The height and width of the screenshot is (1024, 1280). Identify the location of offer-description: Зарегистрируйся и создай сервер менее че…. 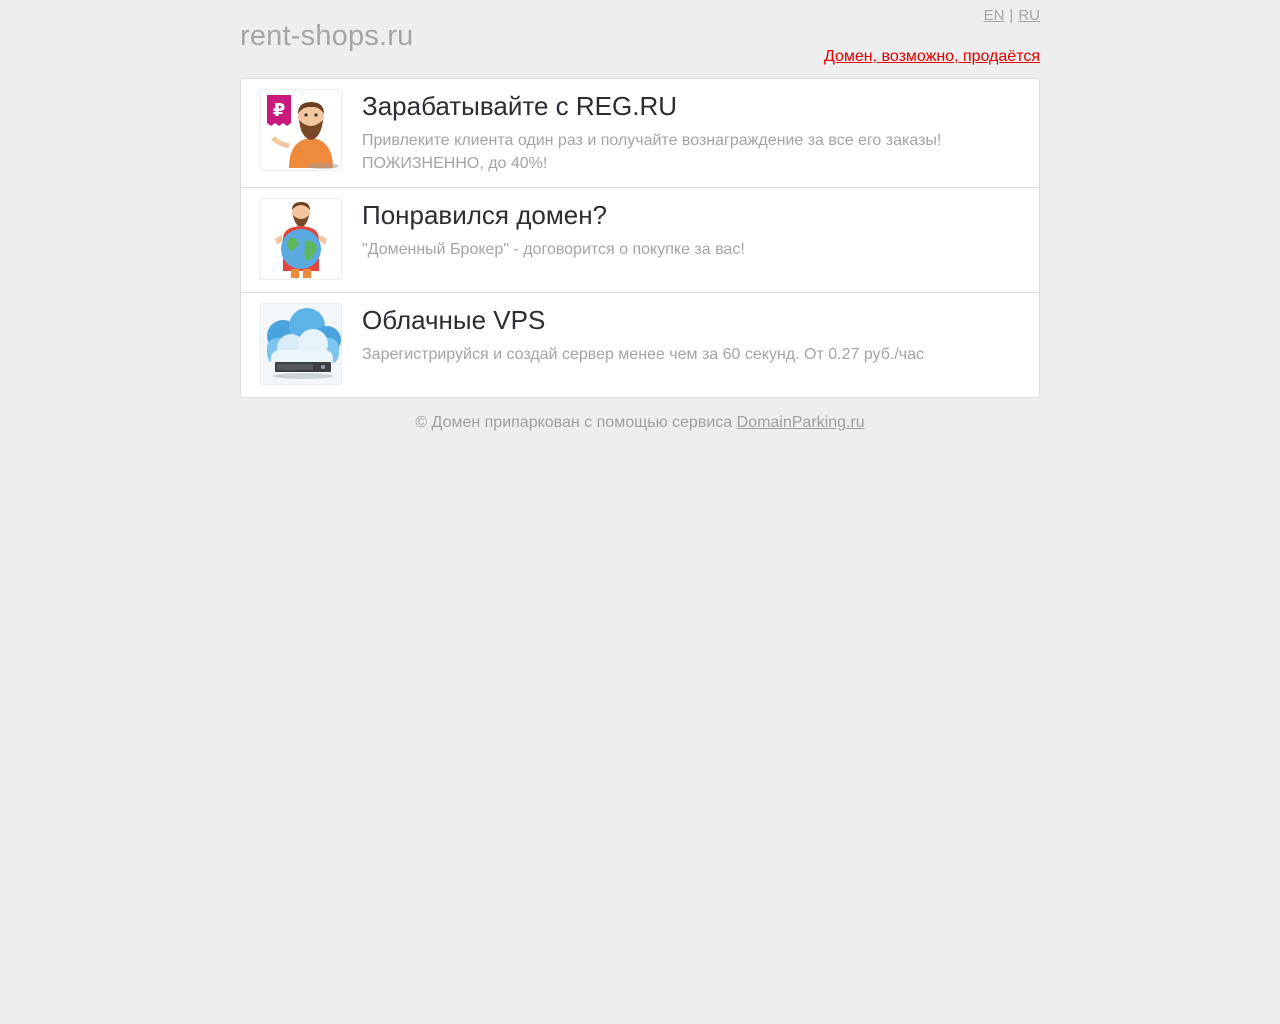
(643, 354).